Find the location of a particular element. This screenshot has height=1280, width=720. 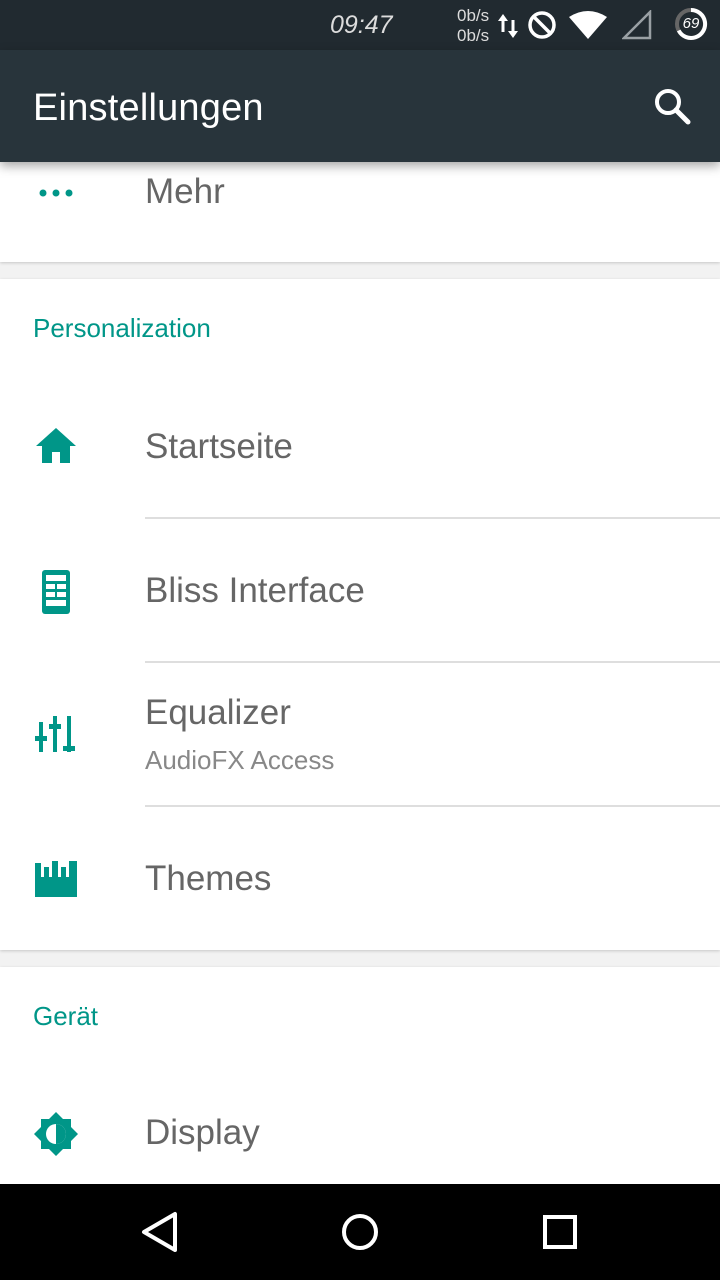

home-button is located at coordinates (360, 1232).